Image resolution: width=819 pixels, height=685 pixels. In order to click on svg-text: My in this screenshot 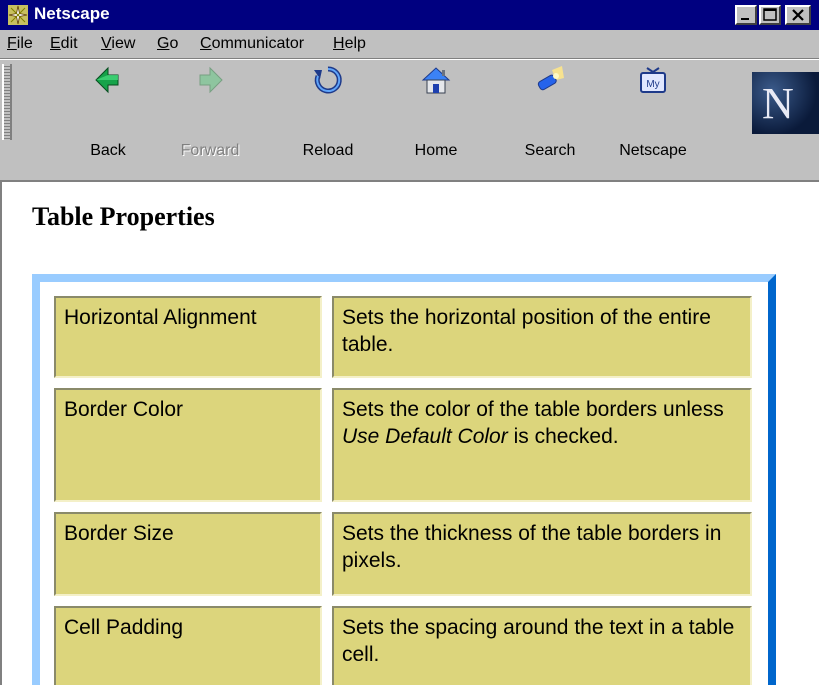, I will do `click(652, 84)`.